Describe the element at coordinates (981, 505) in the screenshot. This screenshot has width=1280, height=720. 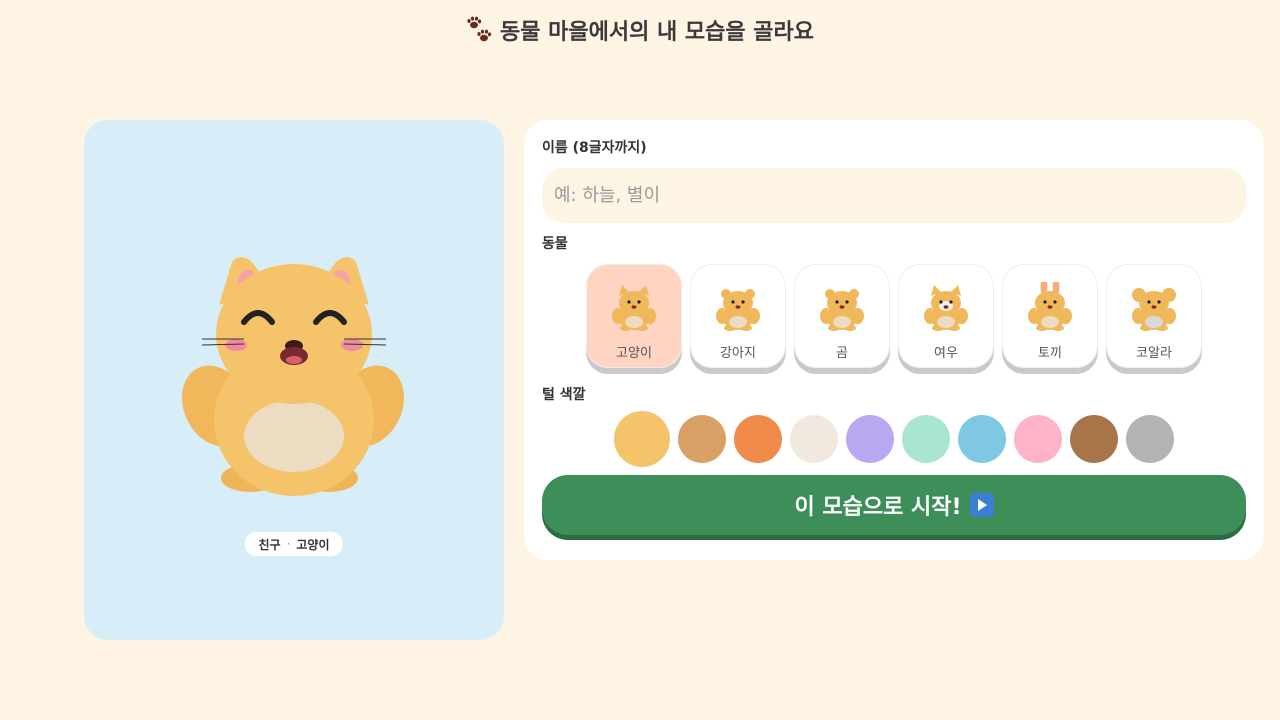
I see `play-icon` at that location.